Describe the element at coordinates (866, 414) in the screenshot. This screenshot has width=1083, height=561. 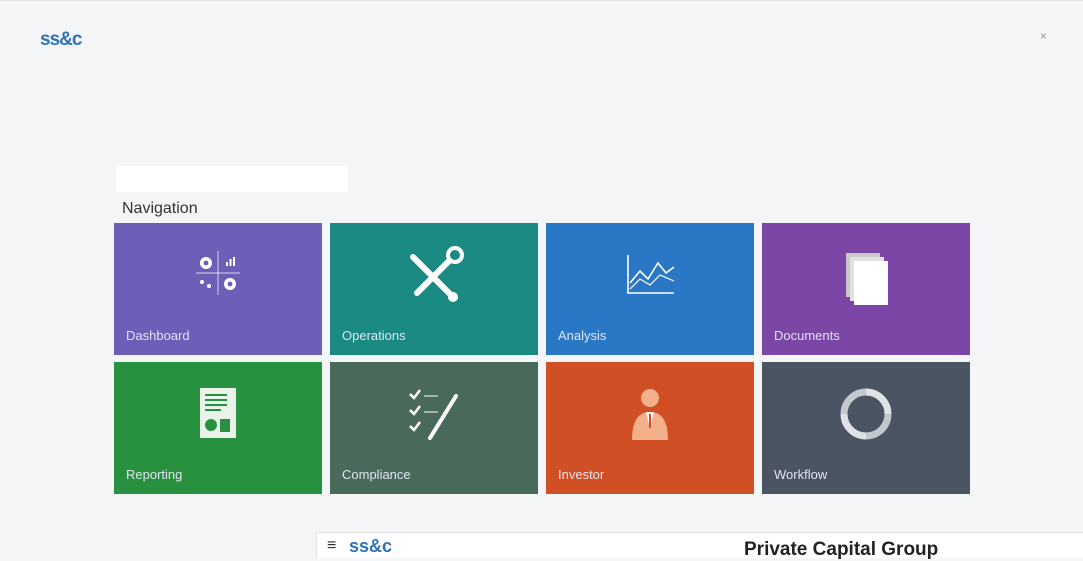
I see `workflow-icon` at that location.